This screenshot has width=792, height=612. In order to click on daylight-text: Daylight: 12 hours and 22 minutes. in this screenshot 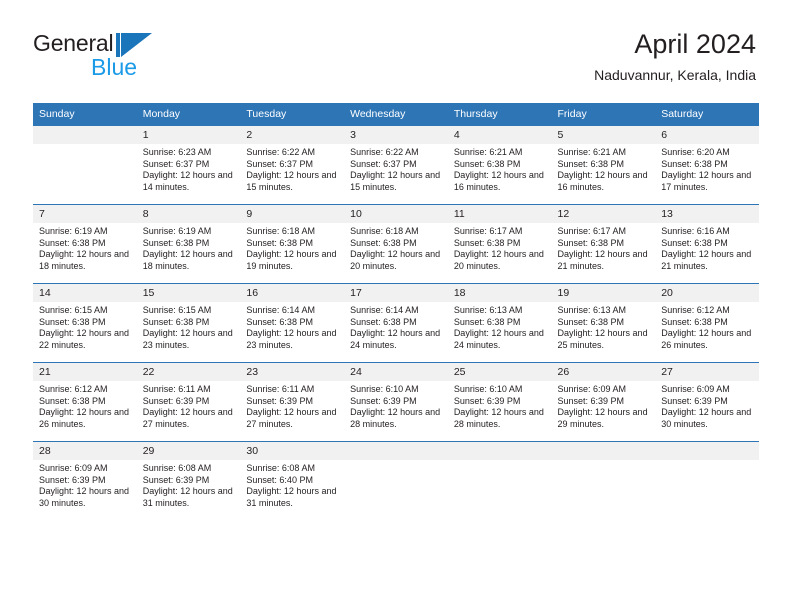, I will do `click(84, 339)`.